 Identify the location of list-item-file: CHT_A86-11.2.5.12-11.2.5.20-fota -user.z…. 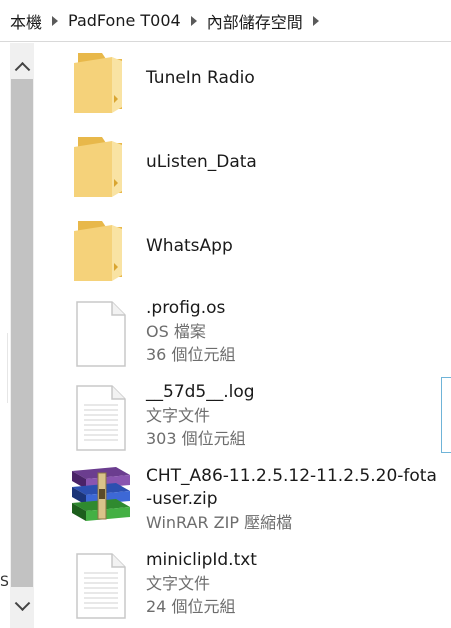
(236, 505).